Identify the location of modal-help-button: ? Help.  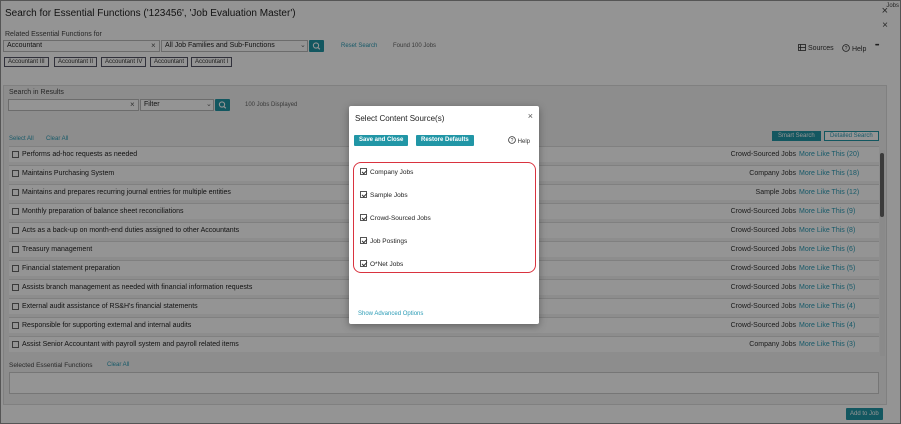
(519, 140).